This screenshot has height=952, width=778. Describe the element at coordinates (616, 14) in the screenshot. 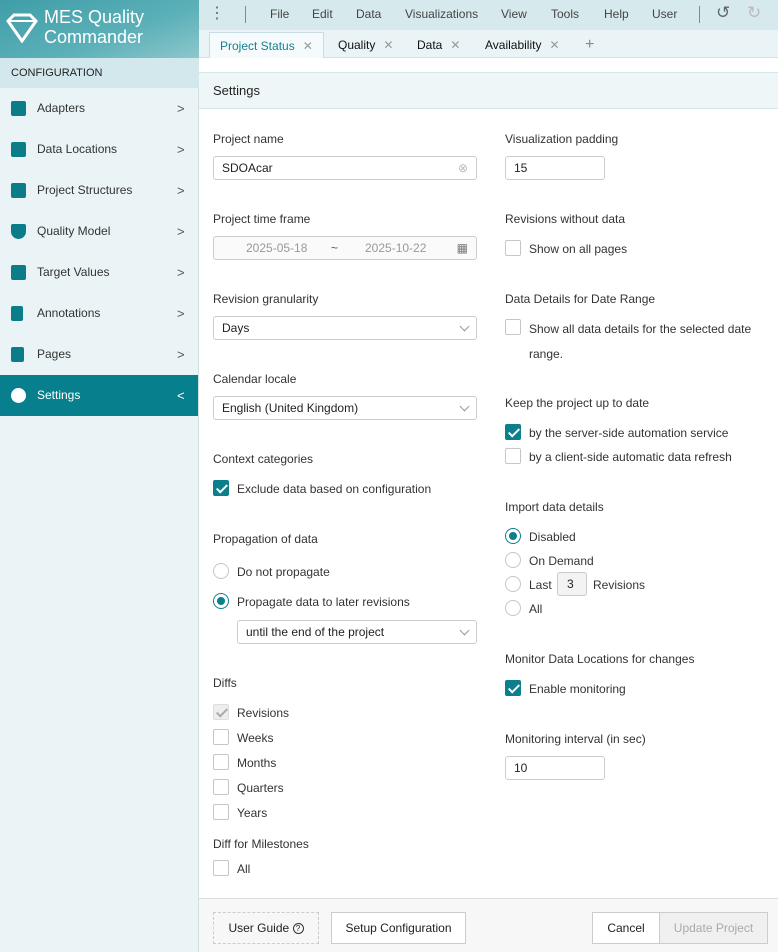

I see `menu-help: Help` at that location.